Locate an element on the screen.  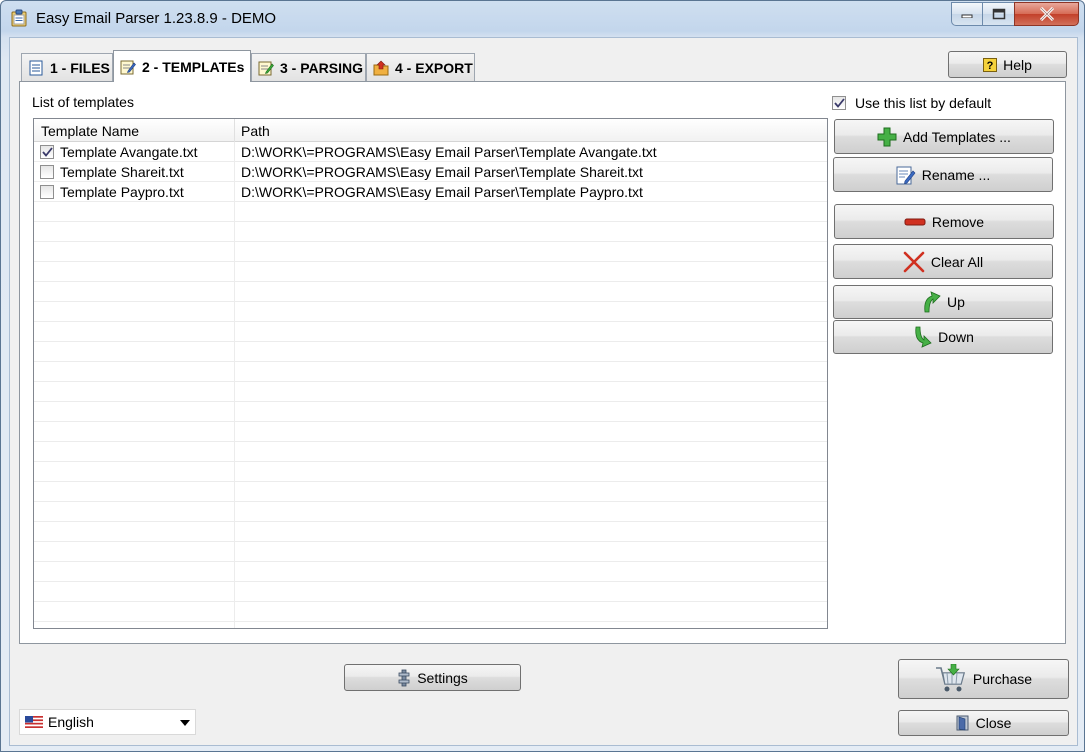
app-clipboard-icon is located at coordinates (19, 18).